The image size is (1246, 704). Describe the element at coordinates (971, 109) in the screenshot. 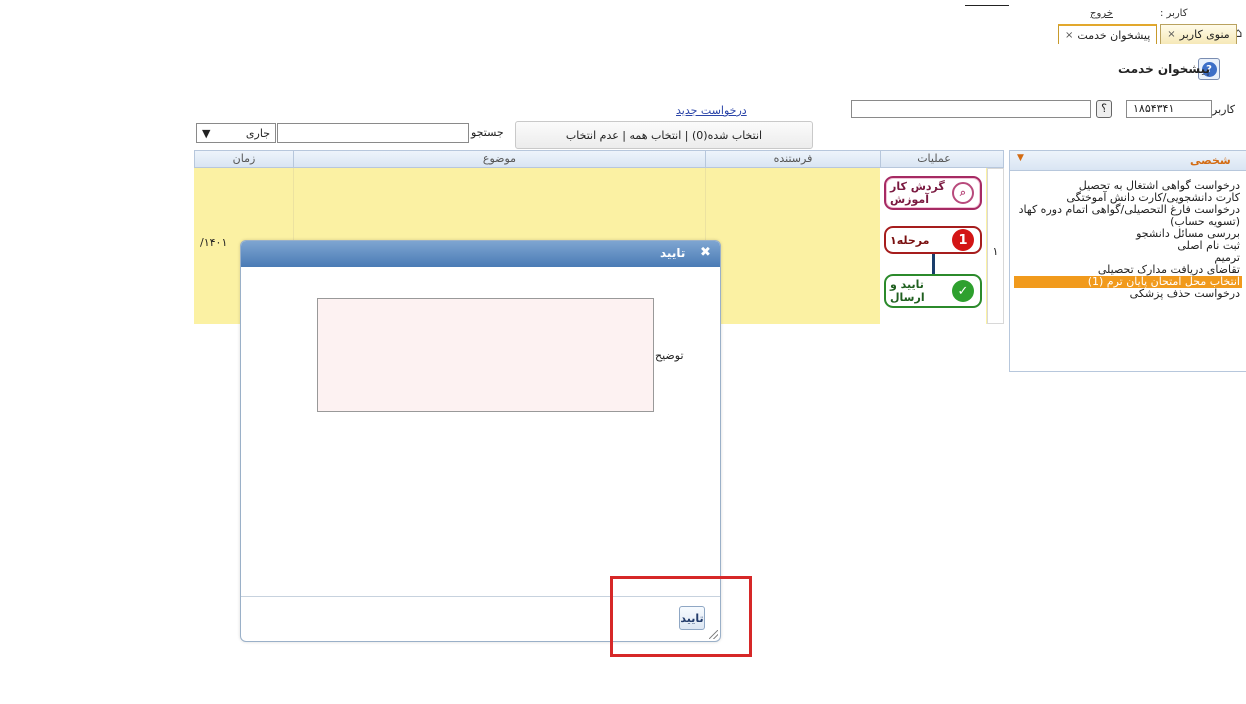

I see `user-name-field` at that location.